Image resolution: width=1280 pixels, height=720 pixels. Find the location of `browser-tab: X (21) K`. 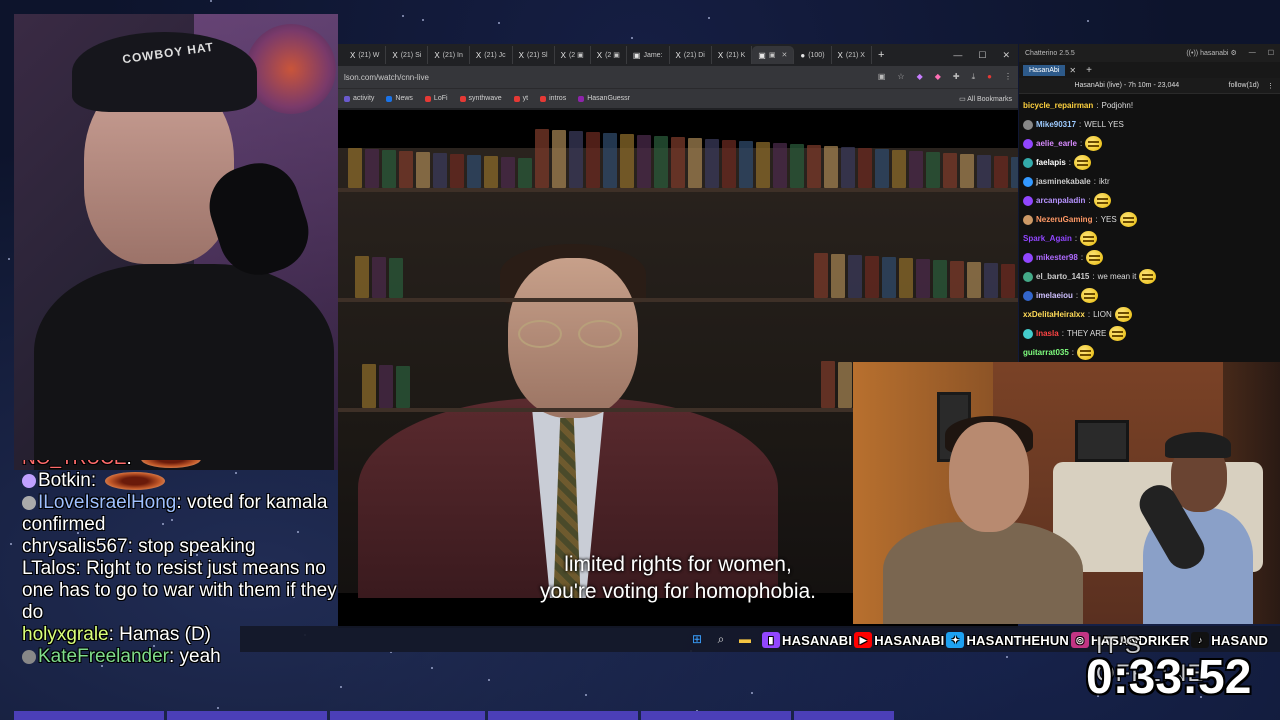

browser-tab: X (21) K is located at coordinates (732, 55).